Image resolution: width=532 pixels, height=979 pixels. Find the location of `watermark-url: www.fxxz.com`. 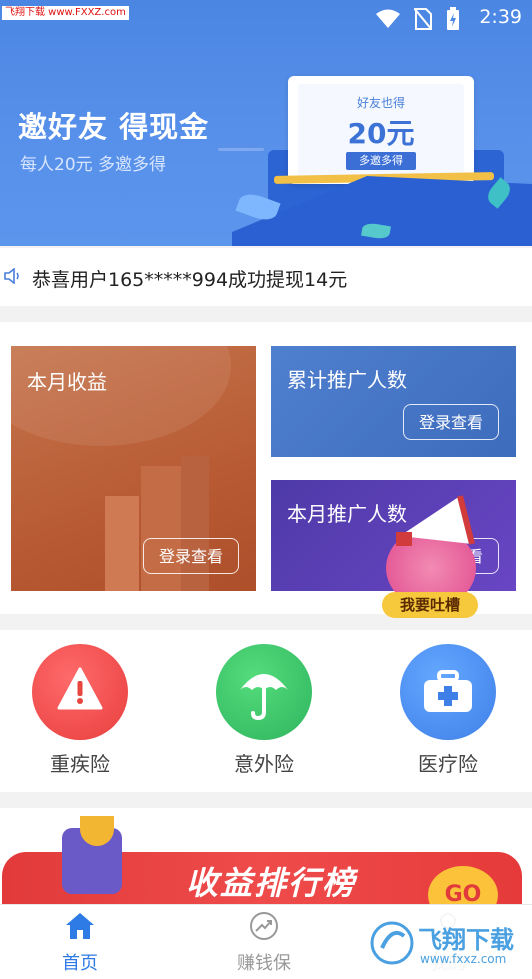

watermark-url: www.fxxz.com is located at coordinates (463, 959).